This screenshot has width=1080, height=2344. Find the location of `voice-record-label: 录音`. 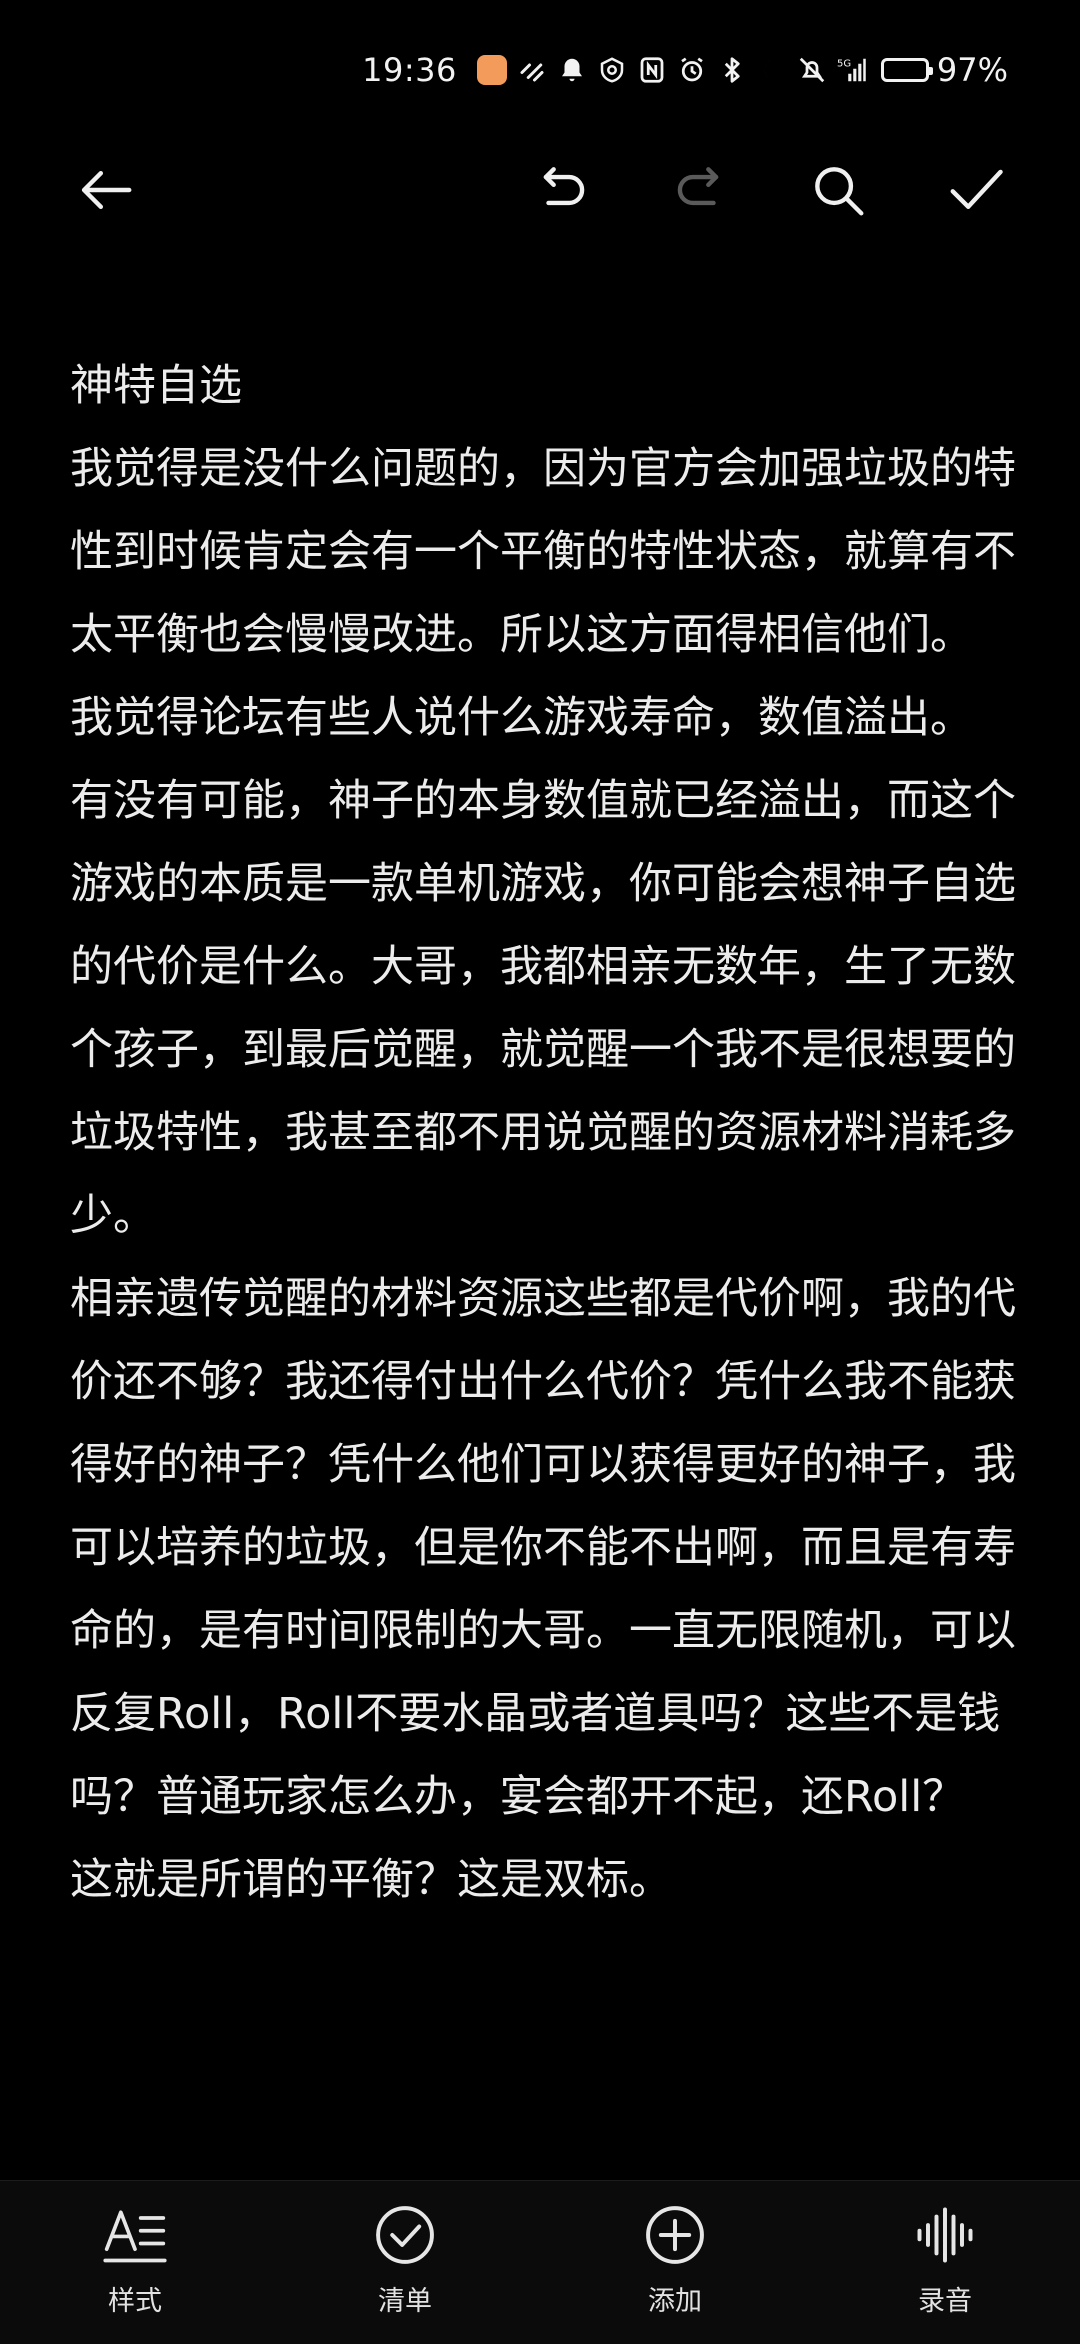

voice-record-label: 录音 is located at coordinates (945, 2301).